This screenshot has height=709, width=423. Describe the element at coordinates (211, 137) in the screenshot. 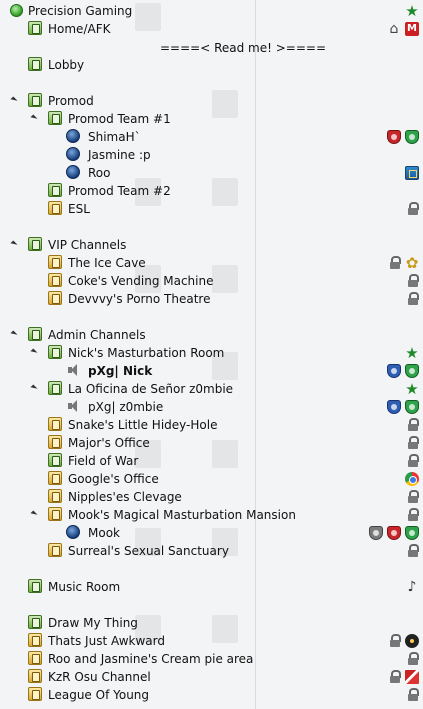

I see `user-row: ShimaH`` at that location.